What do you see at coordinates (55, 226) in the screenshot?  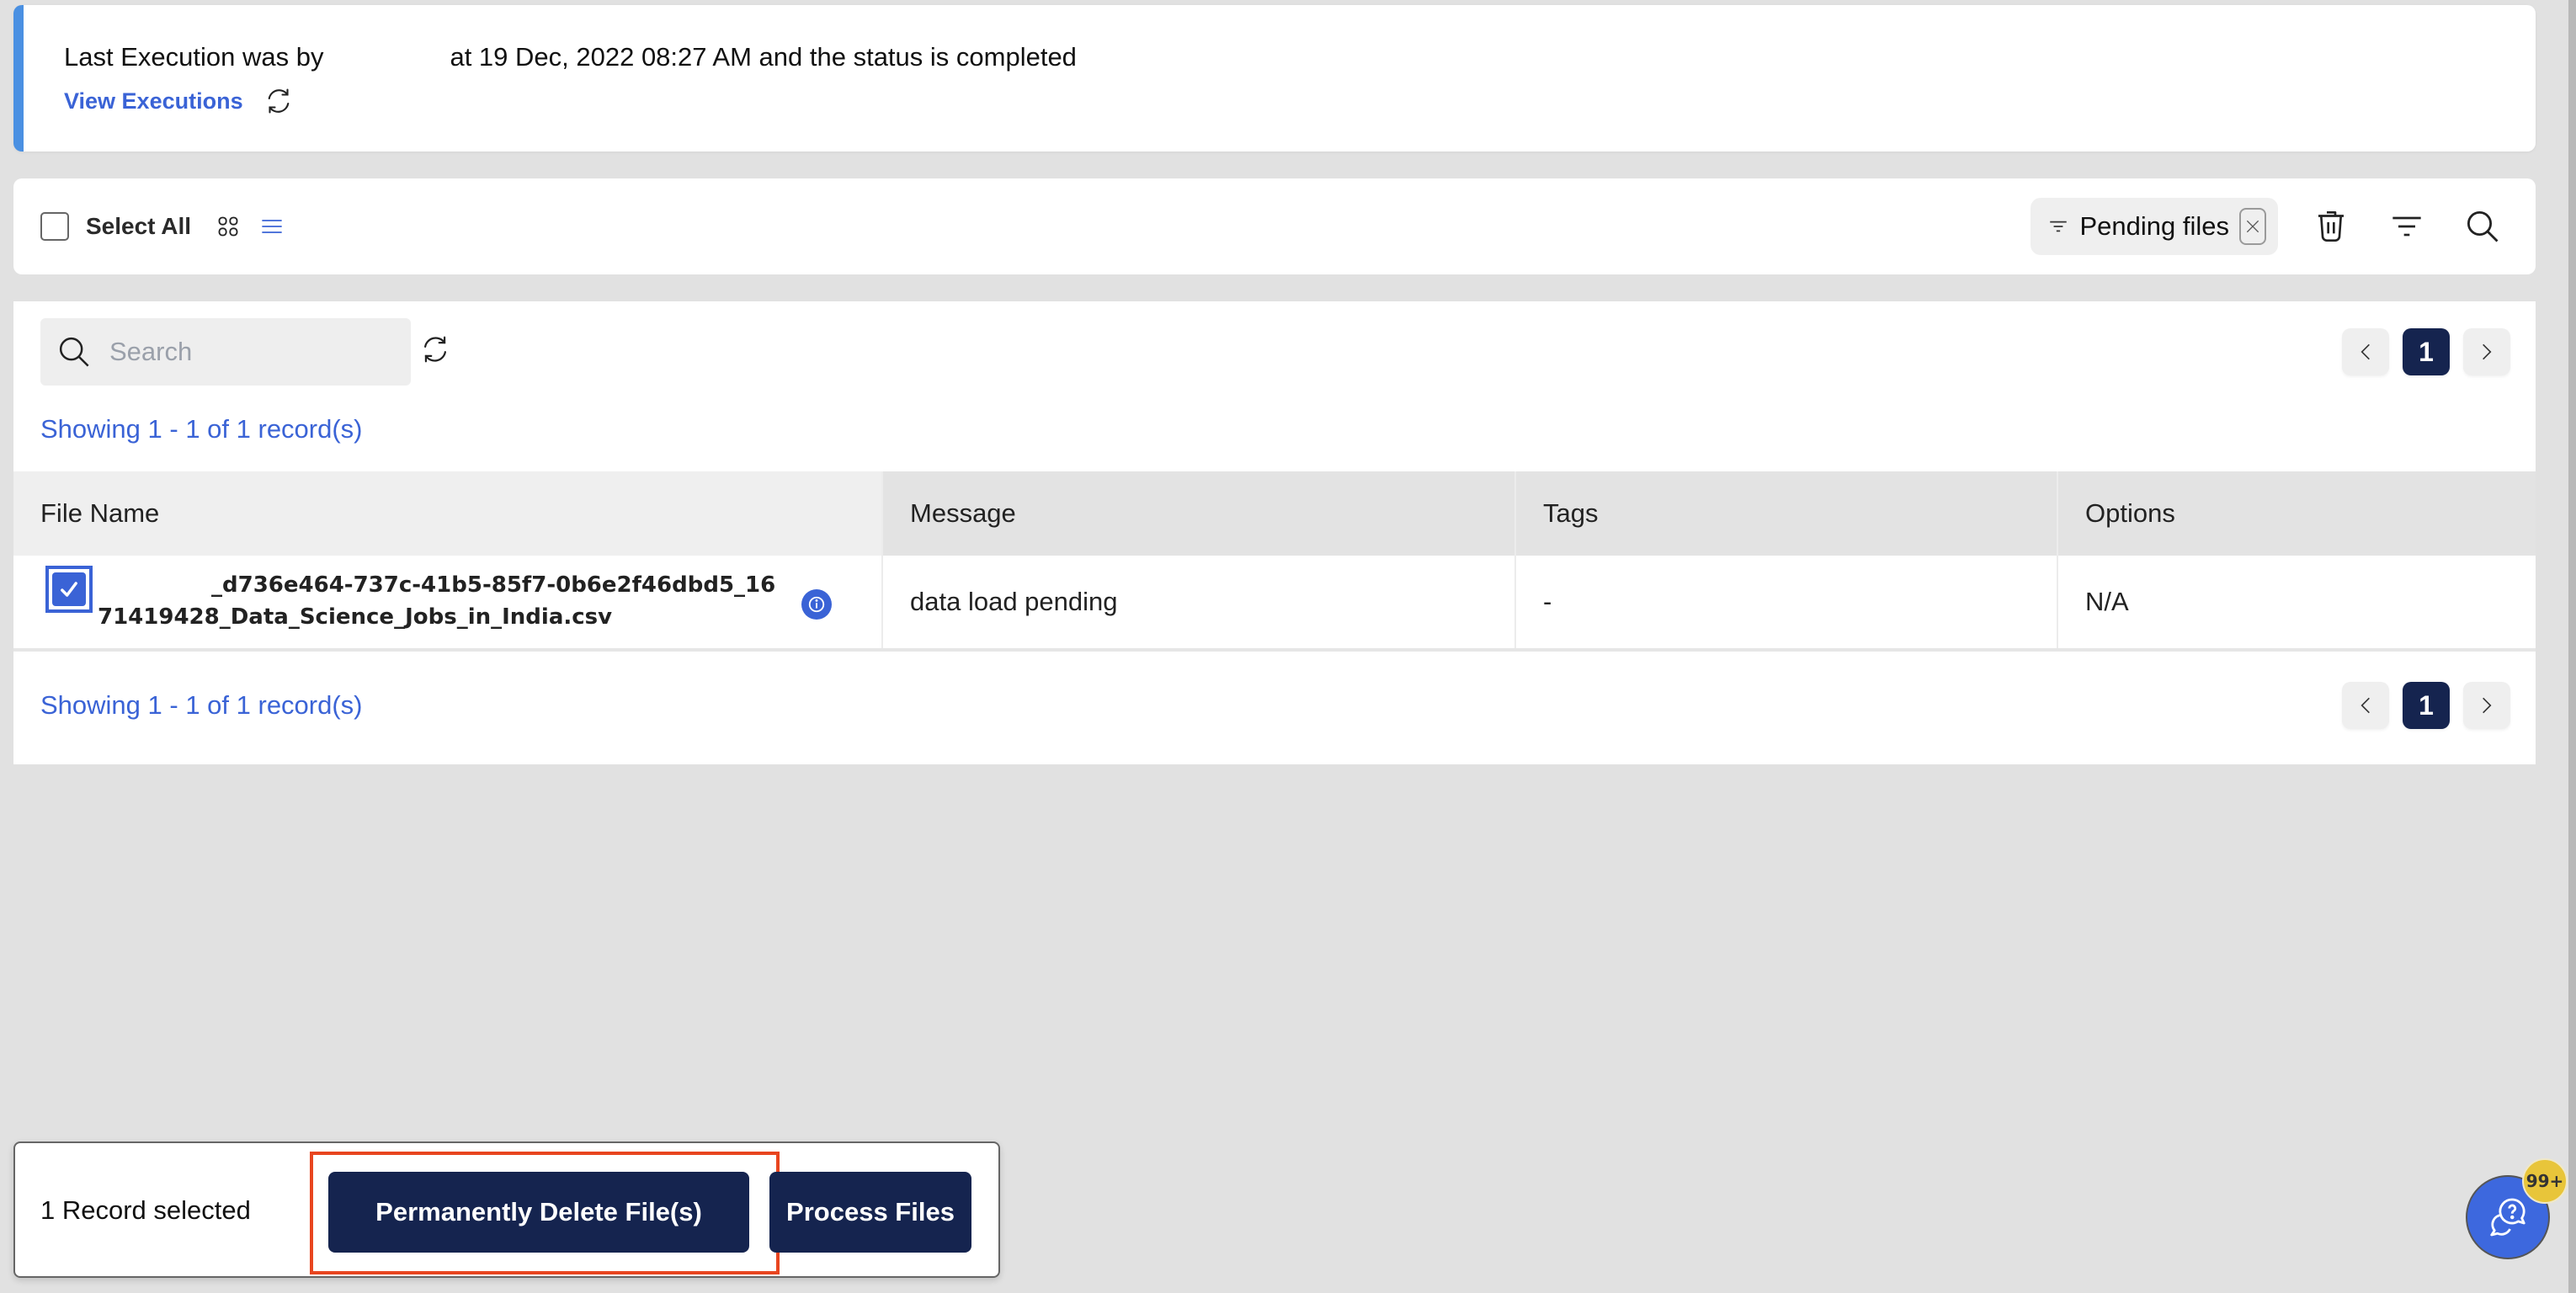 I see `select-all-checkbox` at bounding box center [55, 226].